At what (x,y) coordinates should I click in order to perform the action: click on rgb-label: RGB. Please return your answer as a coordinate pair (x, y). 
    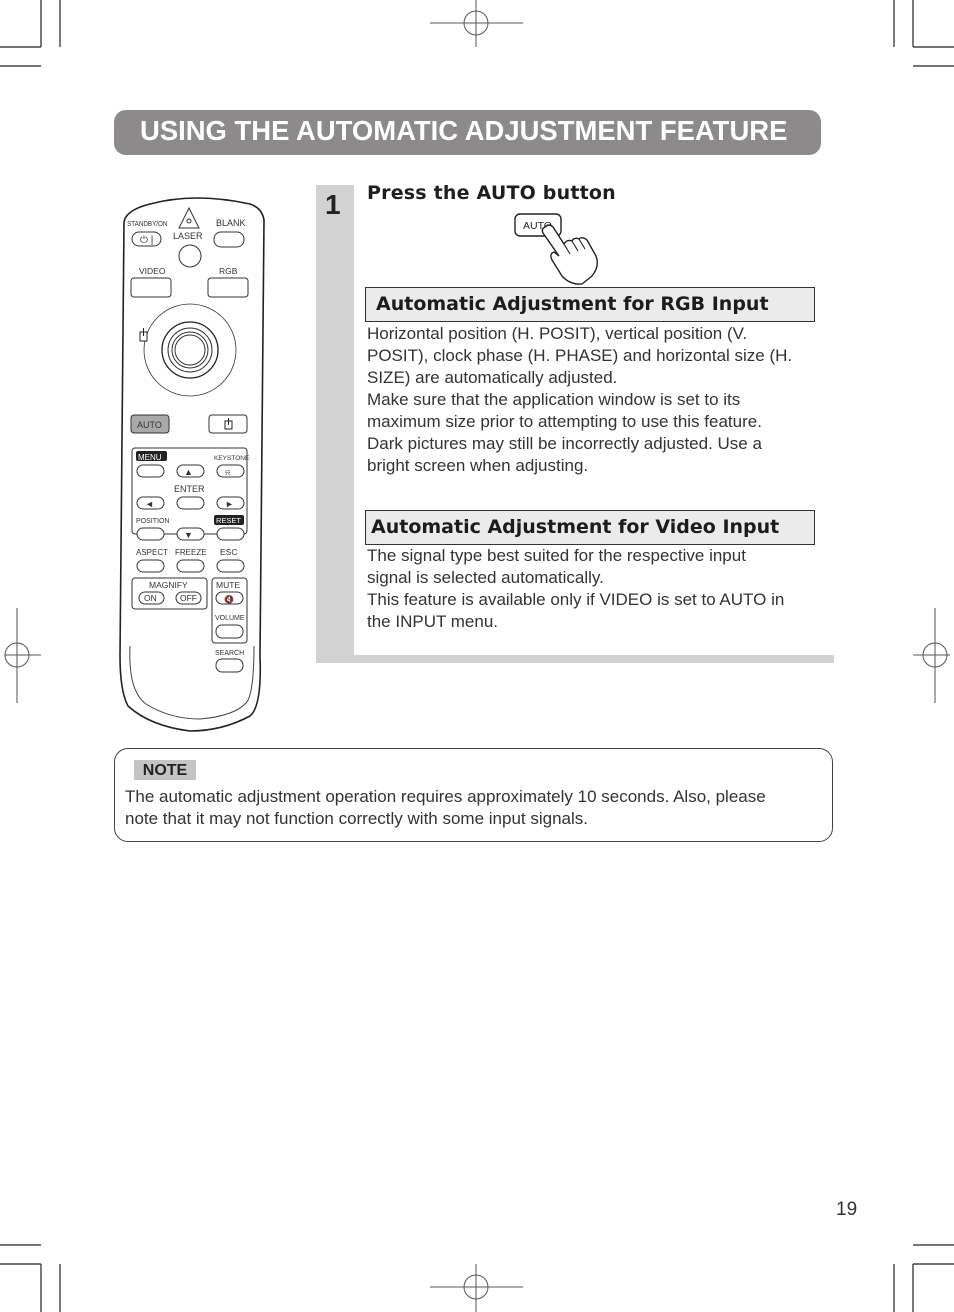
    Looking at the image, I should click on (228, 271).